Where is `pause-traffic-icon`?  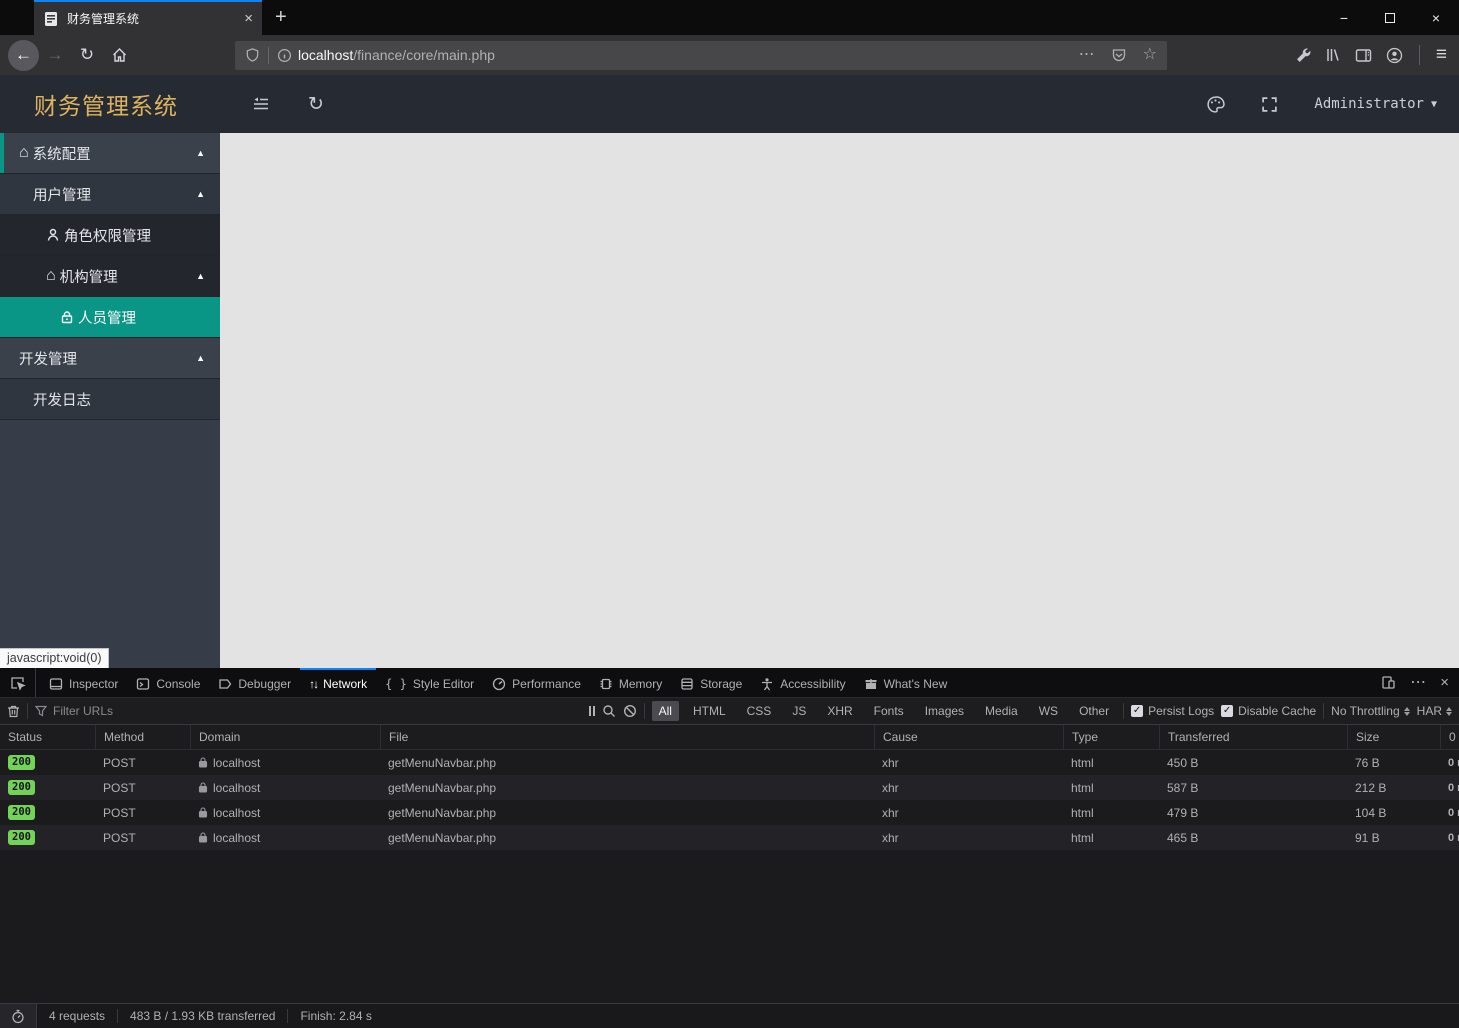
pause-traffic-icon is located at coordinates (591, 711).